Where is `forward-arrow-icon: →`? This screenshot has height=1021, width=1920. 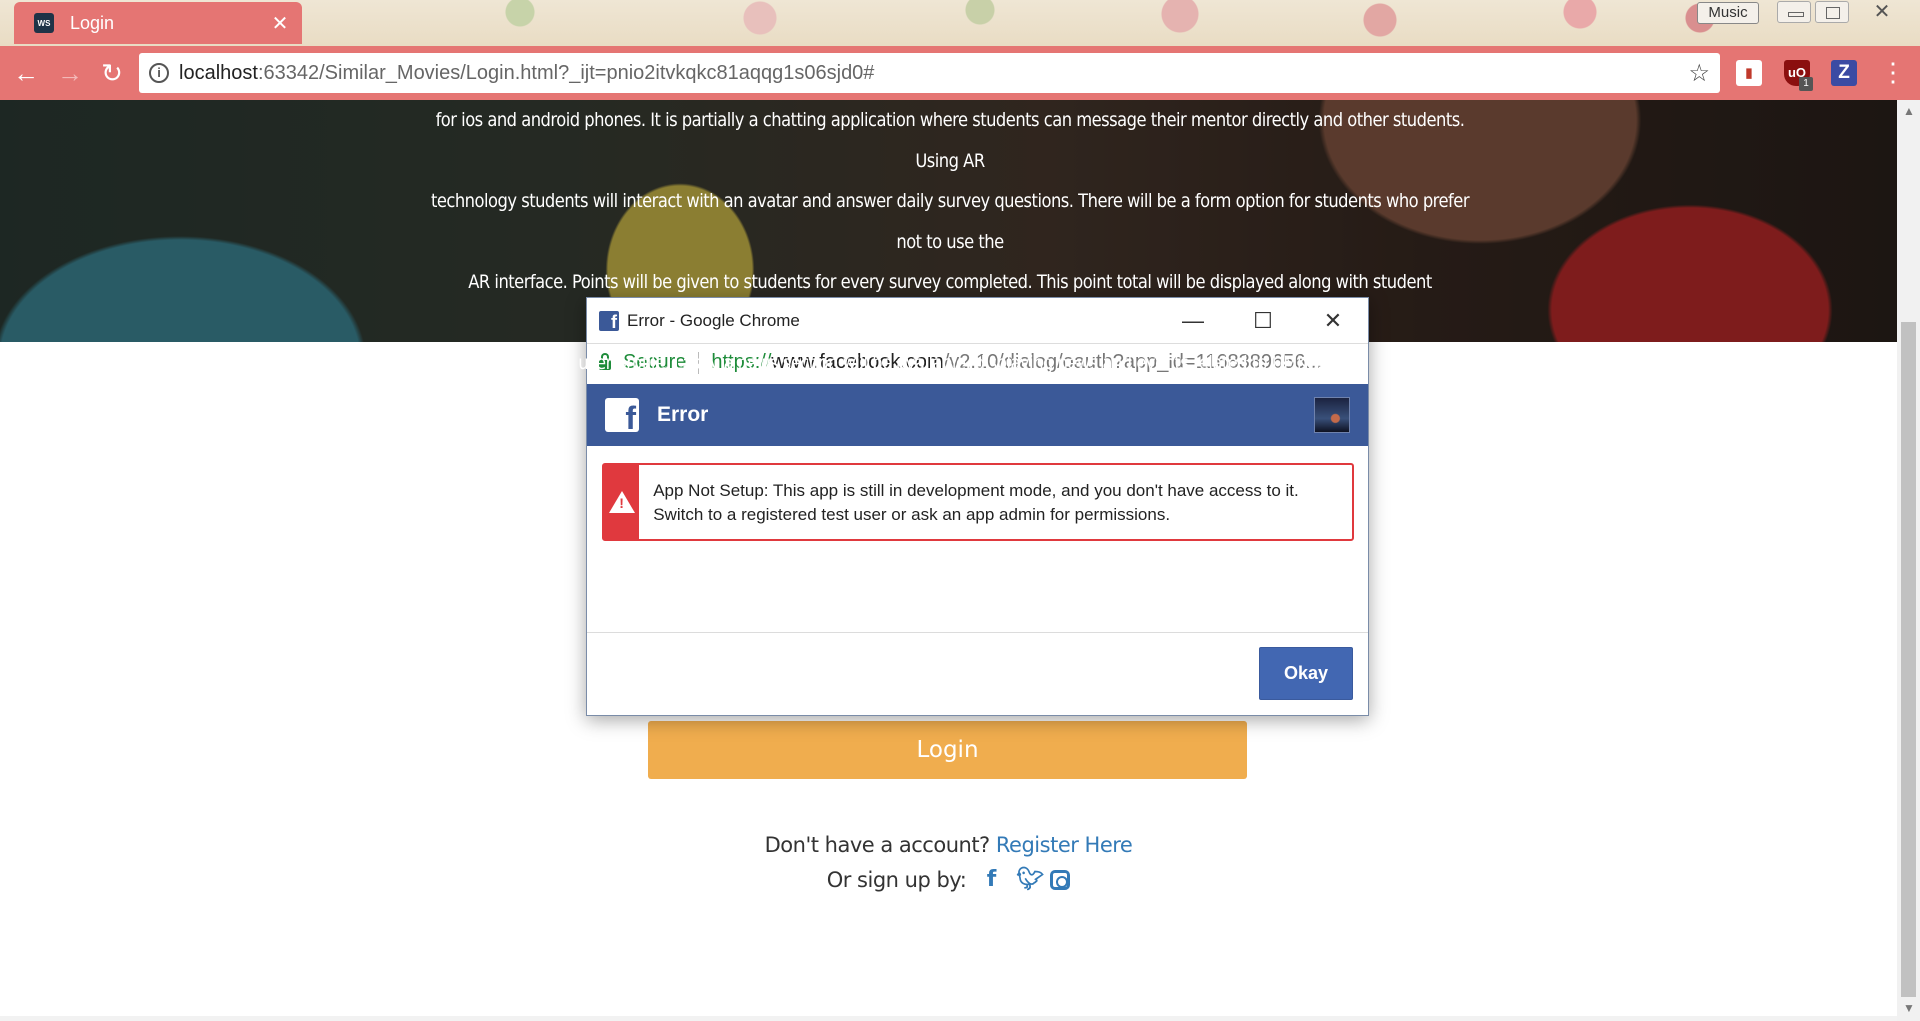 forward-arrow-icon: → is located at coordinates (70, 74).